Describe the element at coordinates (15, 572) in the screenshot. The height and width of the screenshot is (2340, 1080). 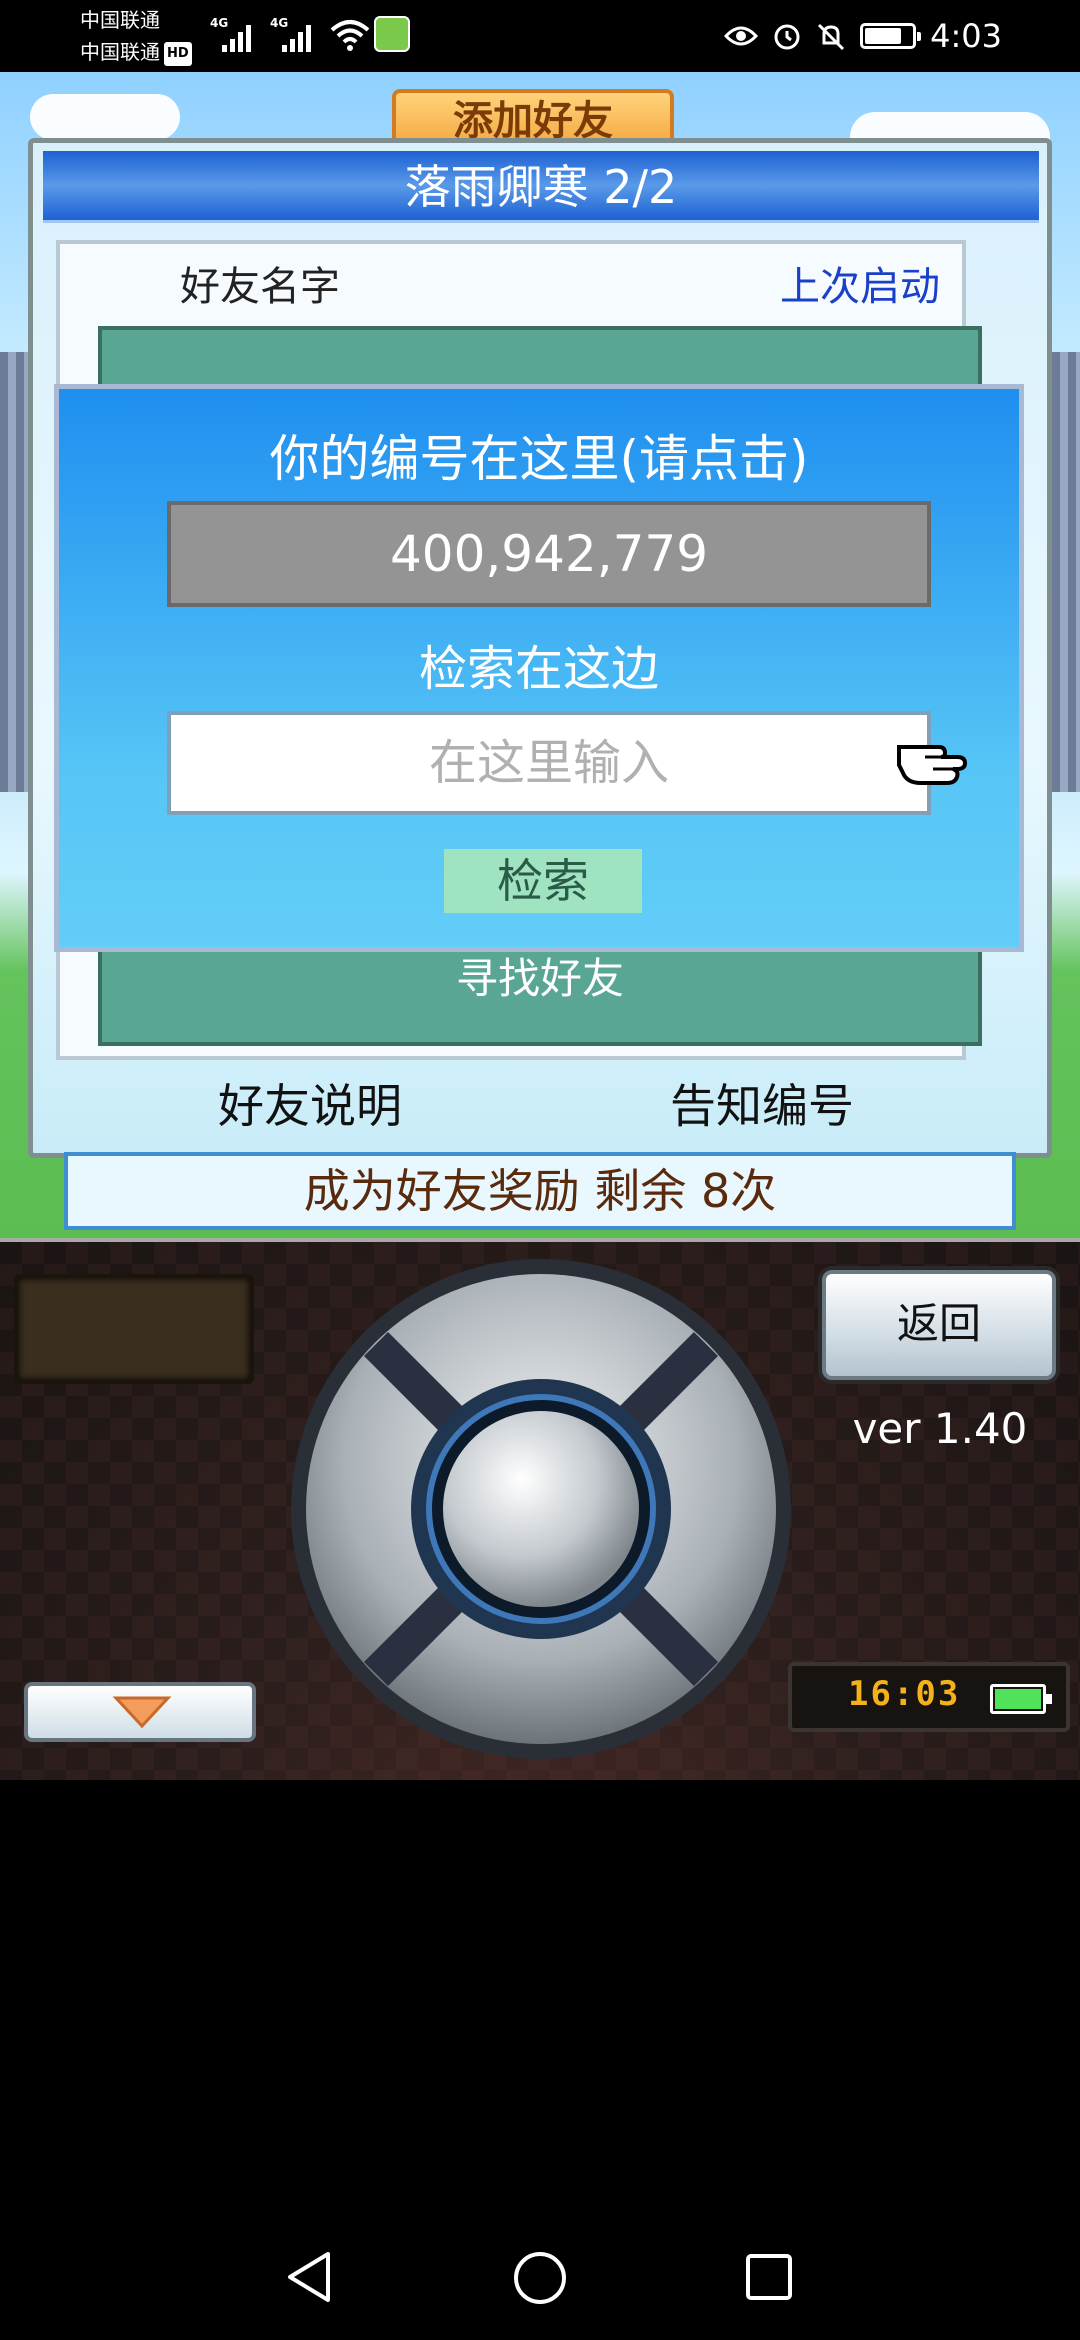
I see `stadium-stand-left` at that location.